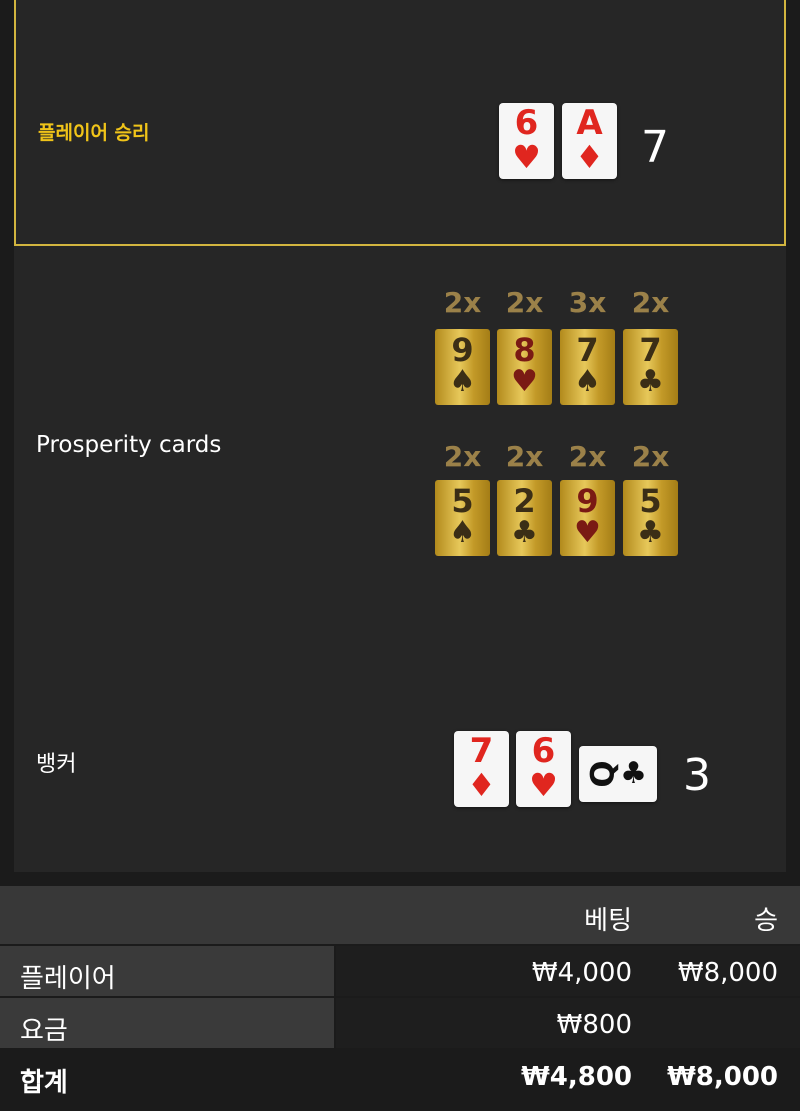 This screenshot has width=800, height=1111. I want to click on row-win: ₩8,000, so click(727, 973).